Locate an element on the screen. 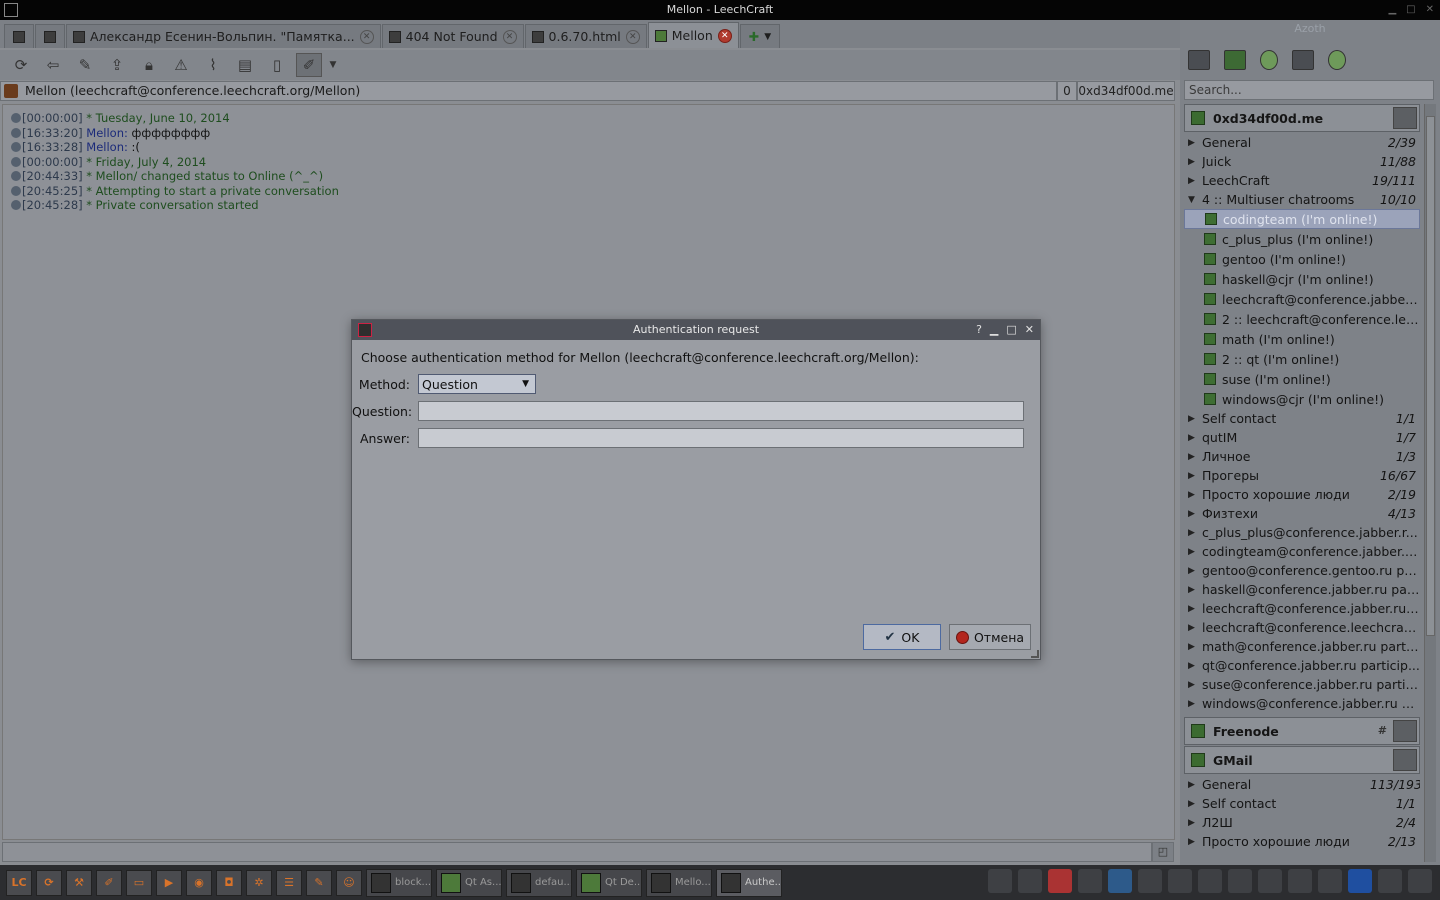 This screenshot has height=900, width=1440. cancel-button: Отмена is located at coordinates (990, 637).